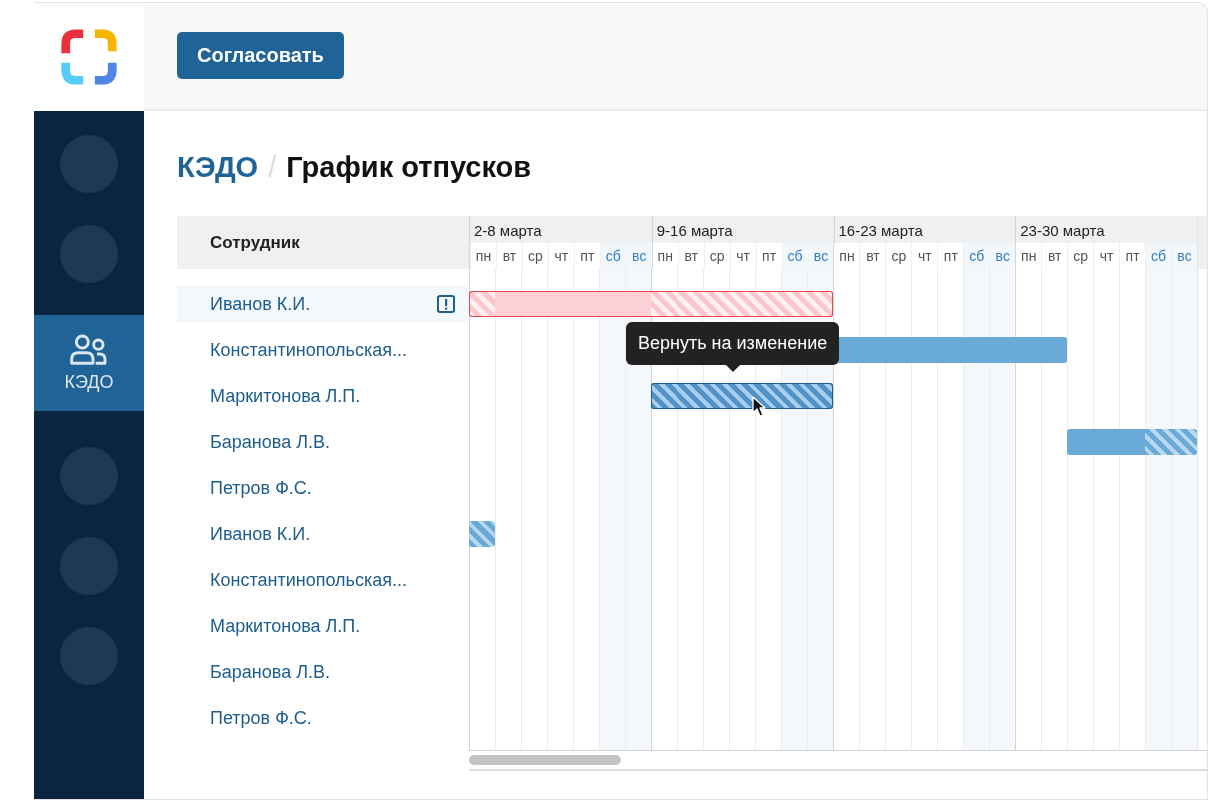  Describe the element at coordinates (323, 242) in the screenshot. I see `column-header: Сотрудник` at that location.